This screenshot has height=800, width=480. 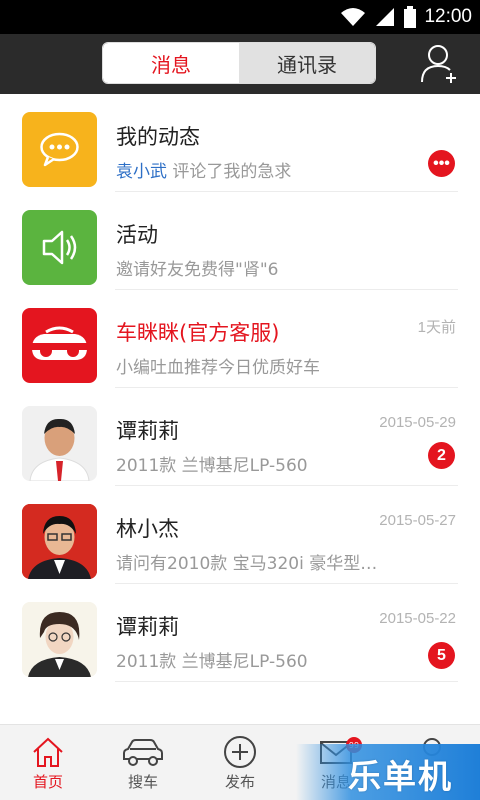 What do you see at coordinates (240, 437) in the screenshot?
I see `list-item: 谭莉莉 2011款 兰博基尼LP-560 2015-05-29 2` at bounding box center [240, 437].